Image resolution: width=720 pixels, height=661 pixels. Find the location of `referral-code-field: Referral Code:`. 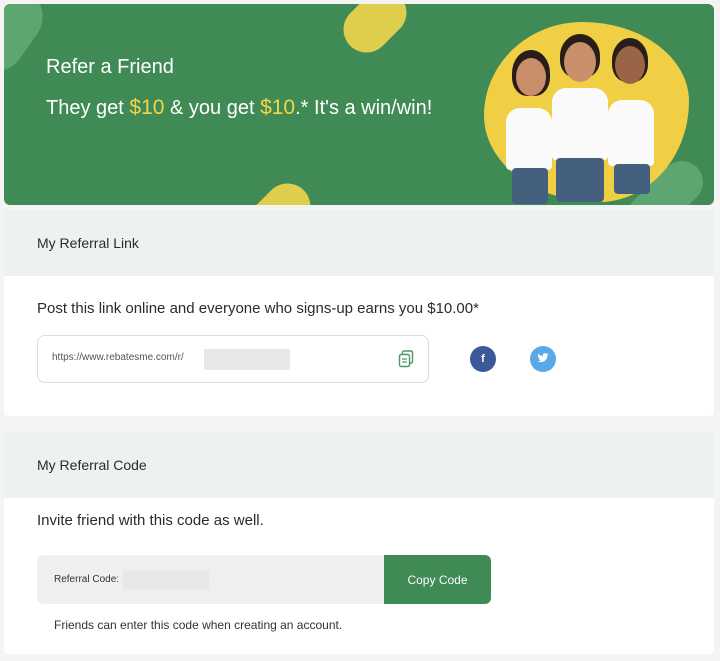

referral-code-field: Referral Code: is located at coordinates (211, 579).